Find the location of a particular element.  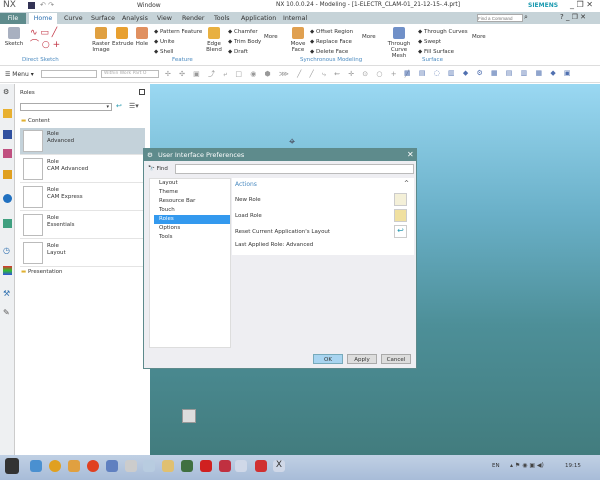

unite-button: ◆ Unite is located at coordinates (178, 42).